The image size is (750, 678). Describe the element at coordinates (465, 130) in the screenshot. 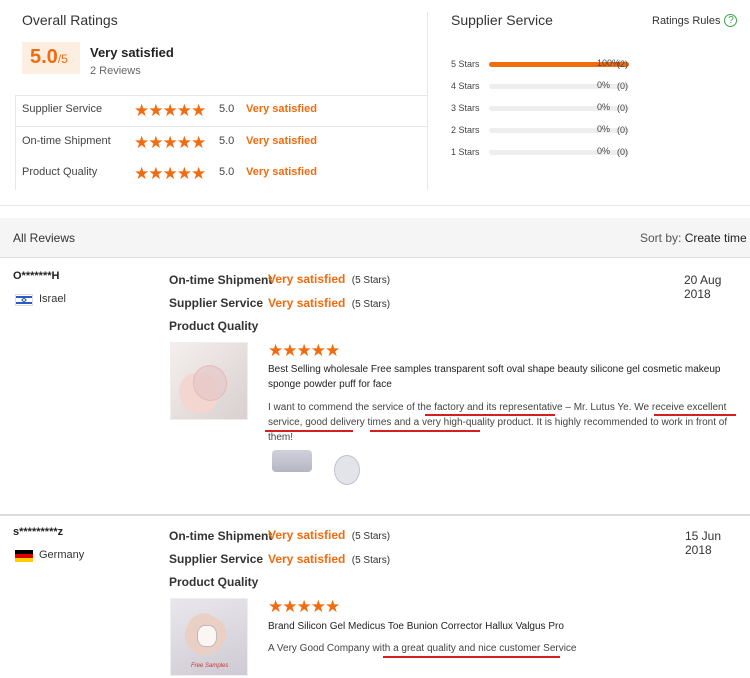

I see `star-bar-label: 2 Stars` at that location.